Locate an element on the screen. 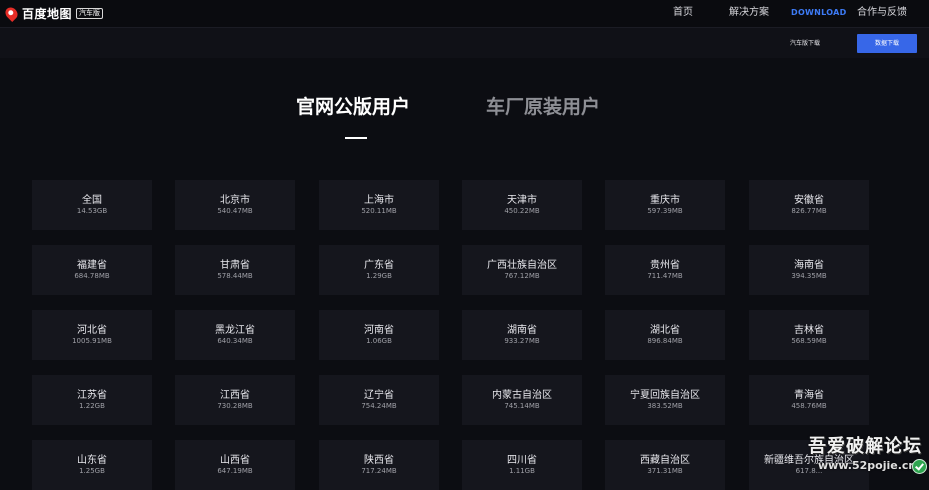 This screenshot has height=490, width=929. region-card: 青海省 458.76MB is located at coordinates (809, 400).